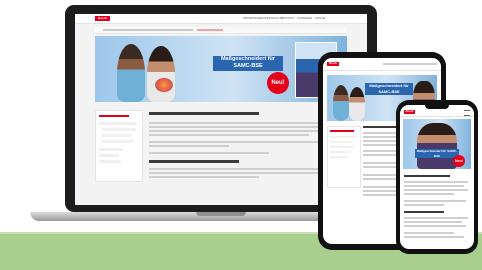  I want to click on nav-link-4: KARRIERE, so click(304, 18).